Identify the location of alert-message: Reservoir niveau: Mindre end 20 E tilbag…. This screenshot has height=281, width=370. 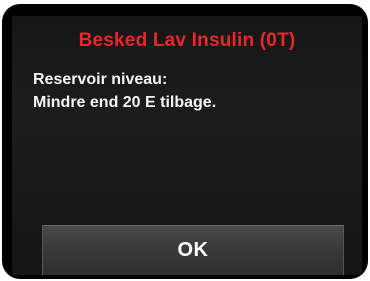
(193, 91).